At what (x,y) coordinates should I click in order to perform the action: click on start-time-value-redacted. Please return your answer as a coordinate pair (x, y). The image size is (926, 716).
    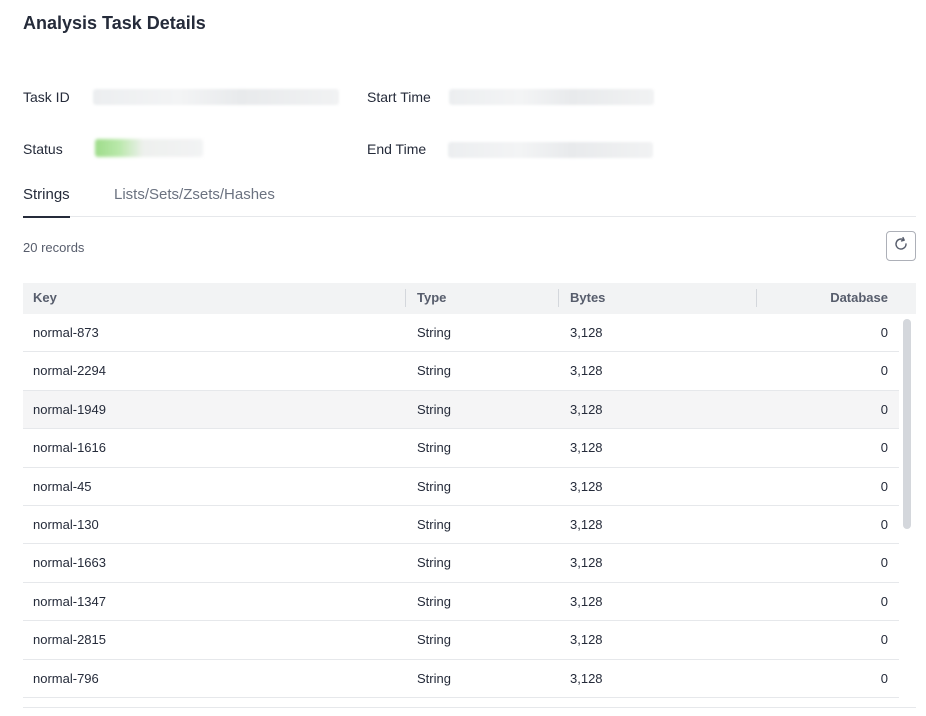
    Looking at the image, I should click on (551, 97).